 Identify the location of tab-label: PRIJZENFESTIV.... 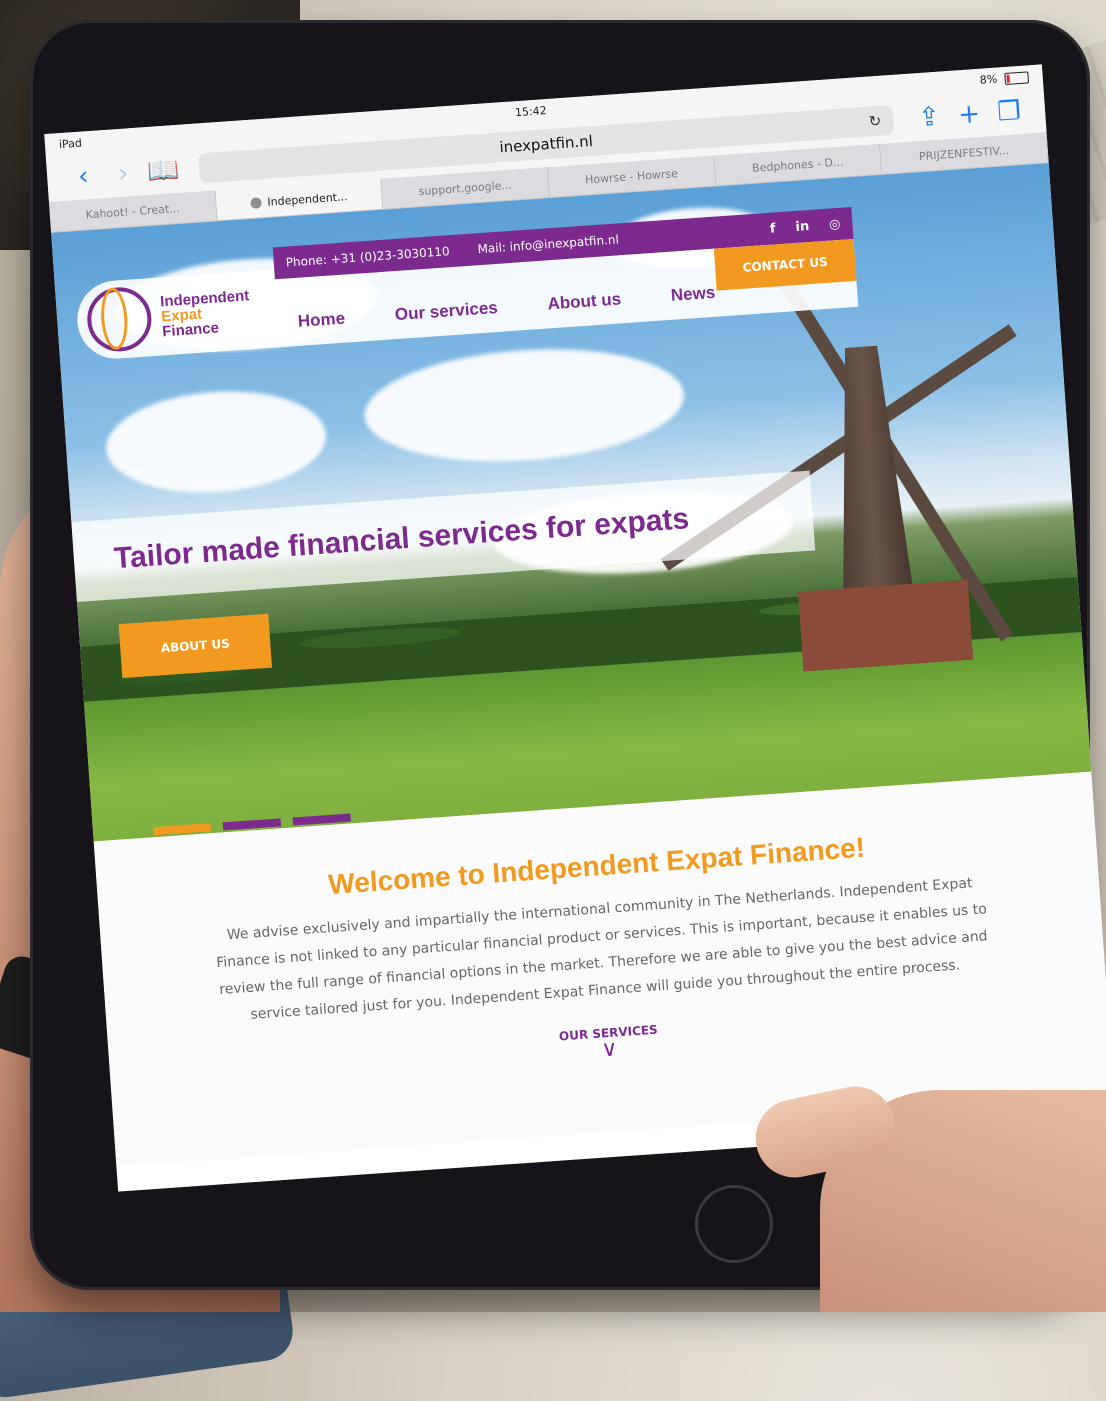
(964, 153).